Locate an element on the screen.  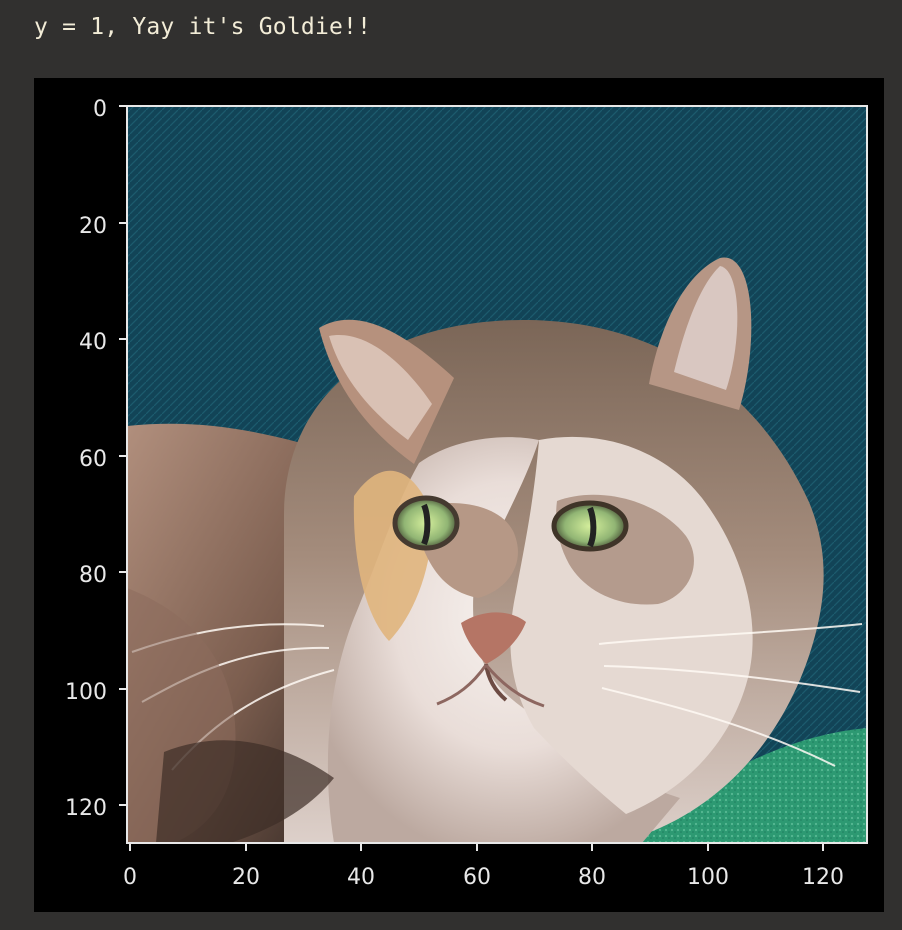
y-tick-label: 0 is located at coordinates (100, 109).